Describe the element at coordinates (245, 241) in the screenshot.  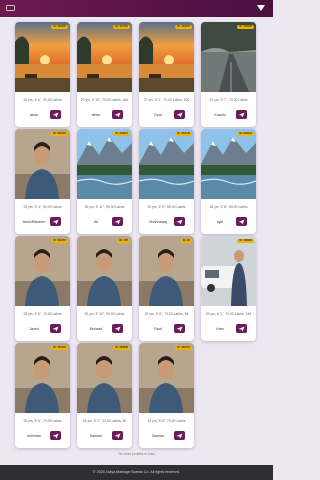
I see `profile-id-badge: ID: 459006` at that location.